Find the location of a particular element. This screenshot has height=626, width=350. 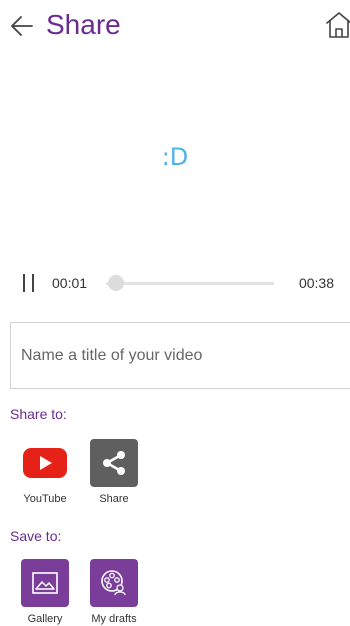

save-gallery-button: Gallery is located at coordinates (45, 592).